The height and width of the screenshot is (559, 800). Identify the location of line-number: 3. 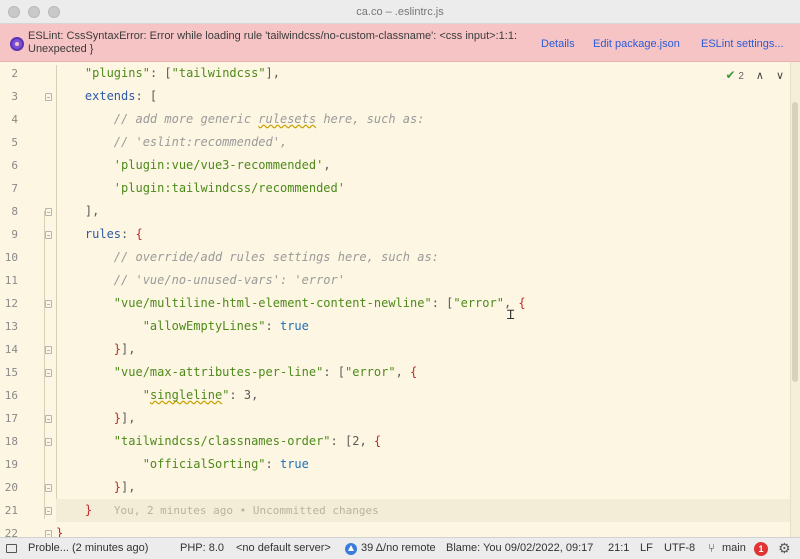
(30, 96).